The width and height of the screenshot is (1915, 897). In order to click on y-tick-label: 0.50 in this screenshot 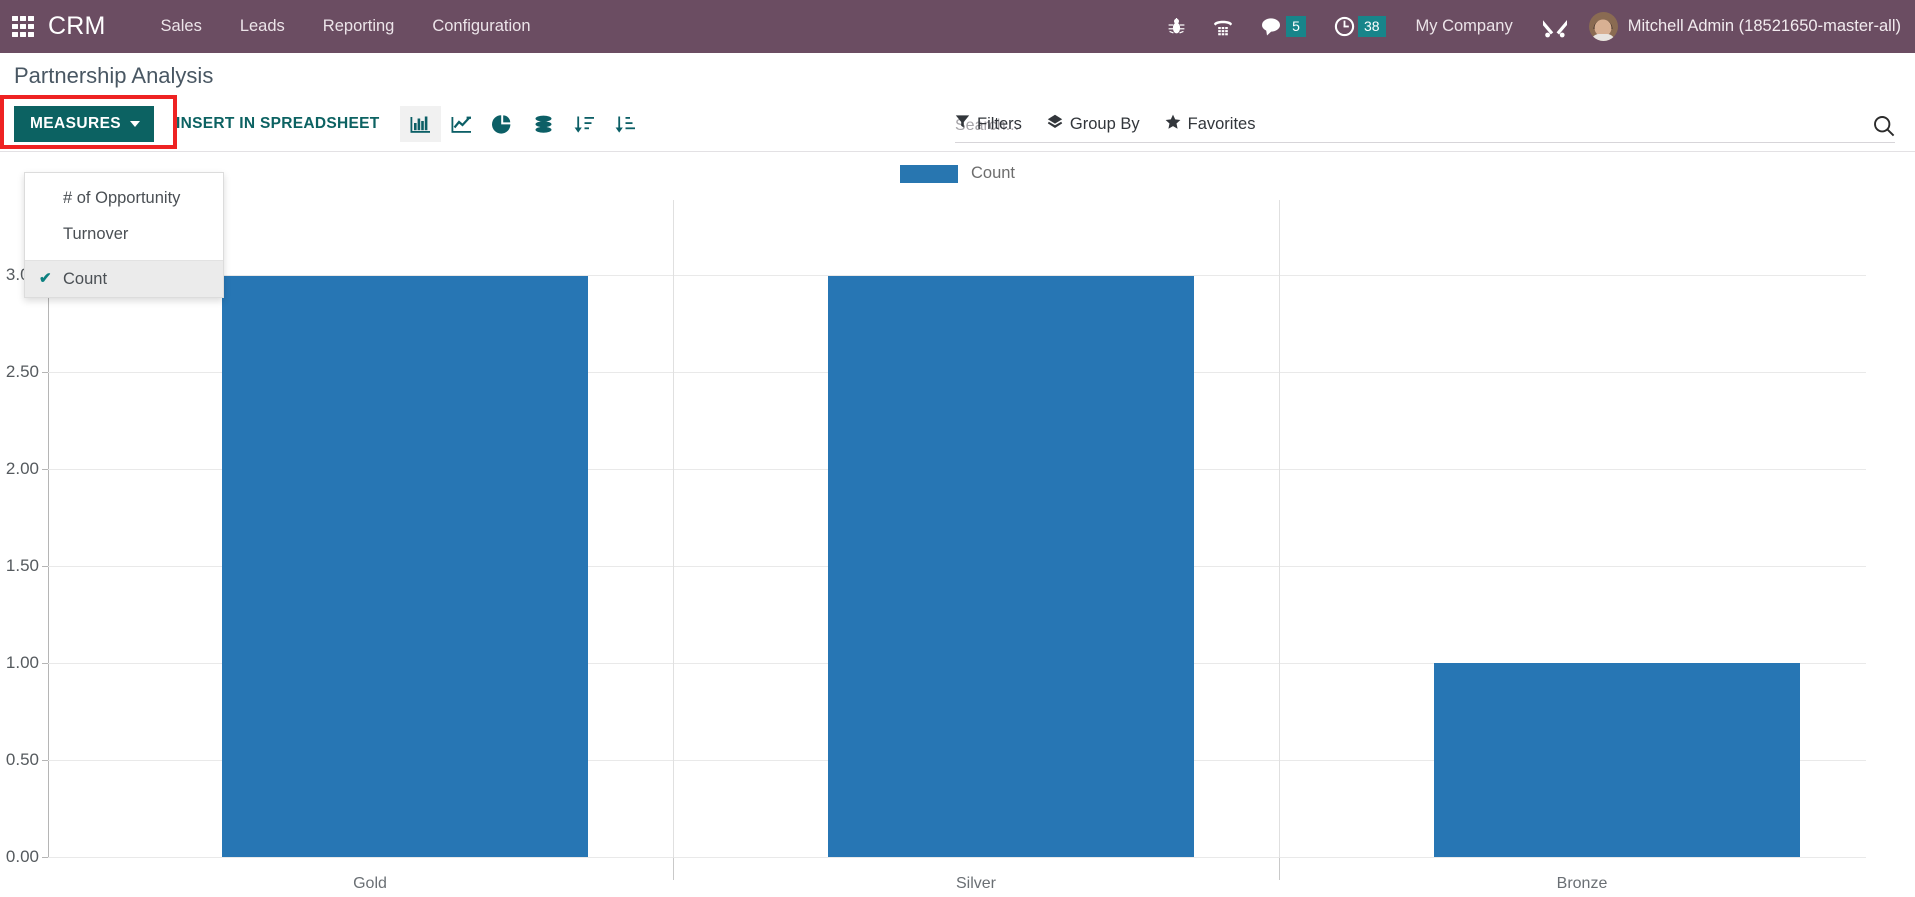, I will do `click(22, 759)`.